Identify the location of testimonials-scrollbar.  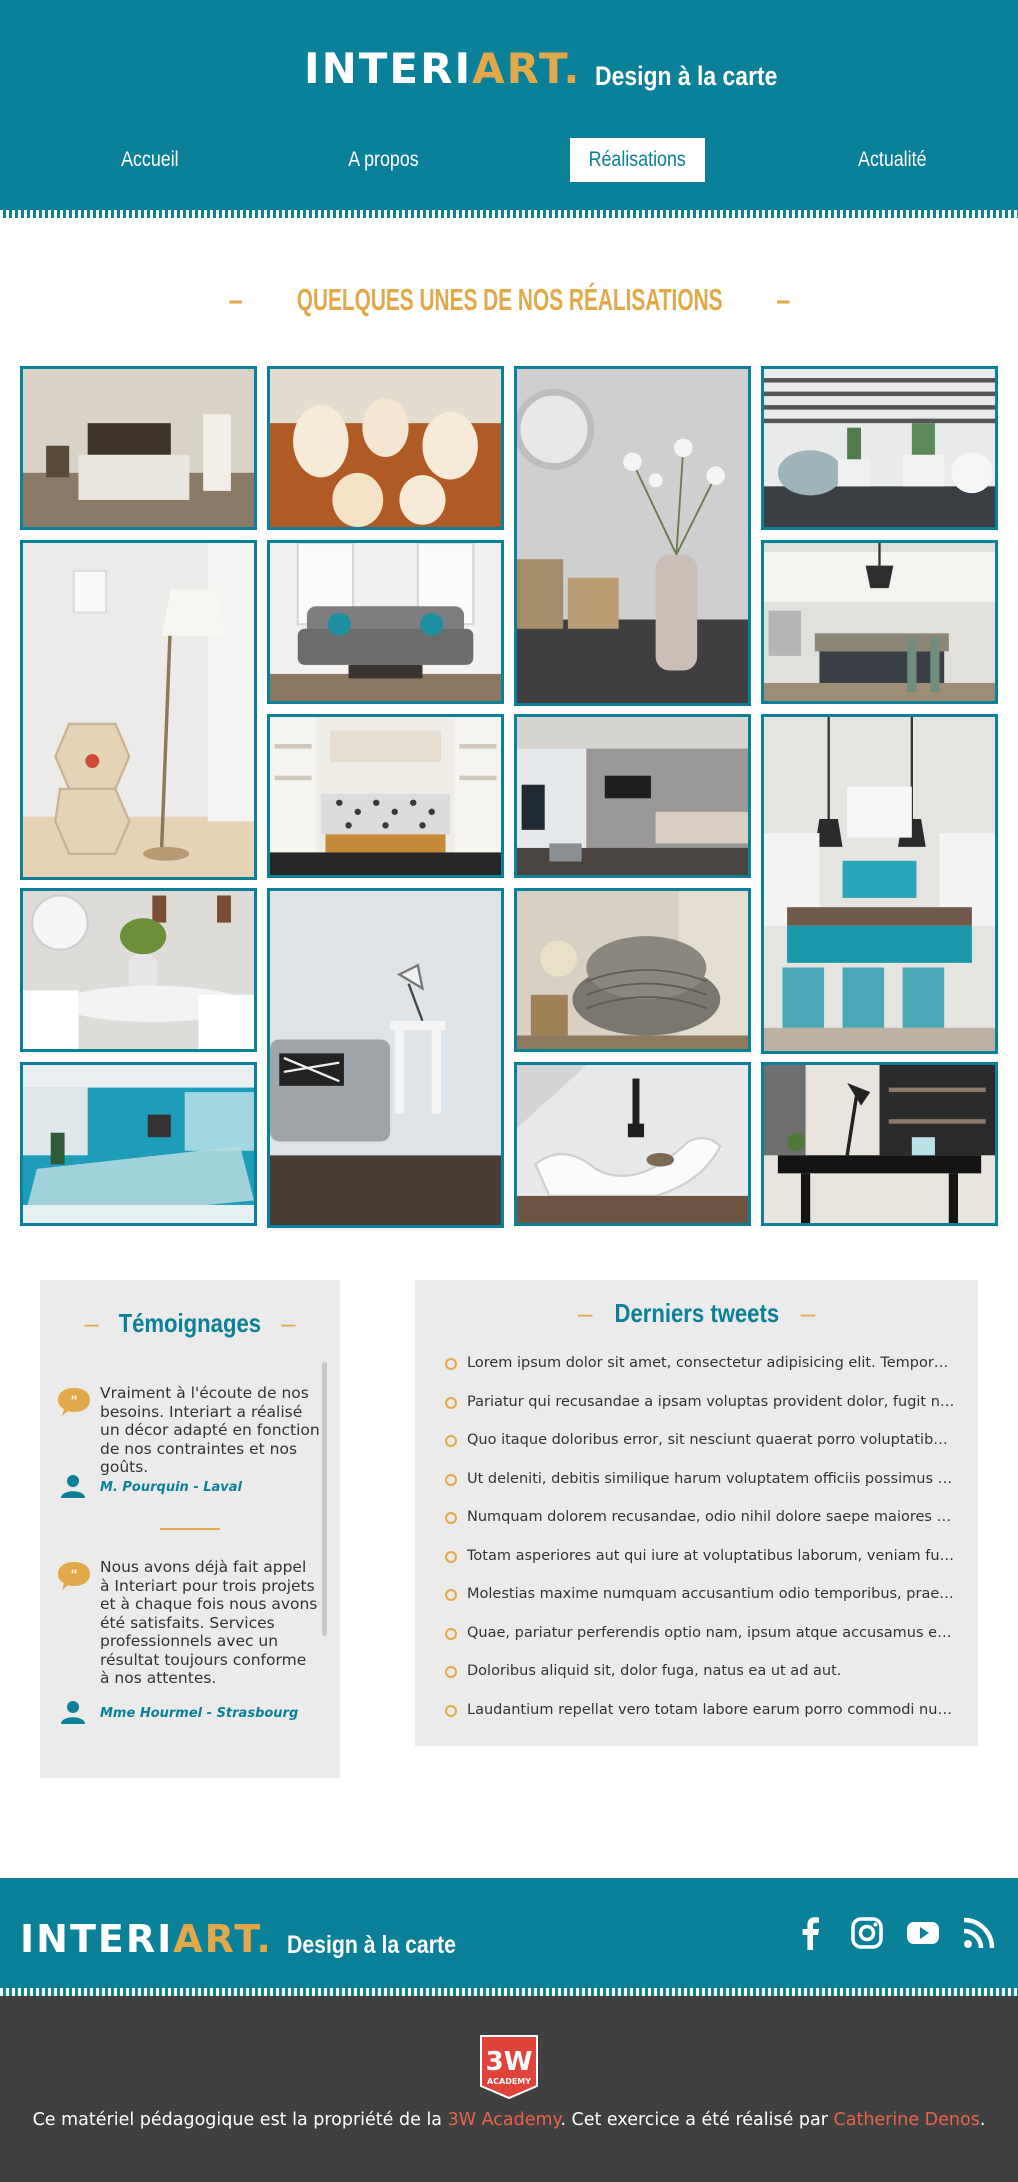
(324, 1499).